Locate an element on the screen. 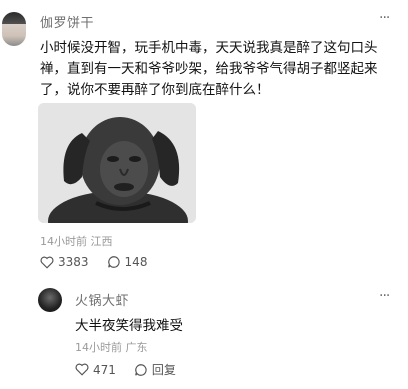 Image resolution: width=408 pixels, height=389 pixels. reply-button: 回复 is located at coordinates (155, 369).